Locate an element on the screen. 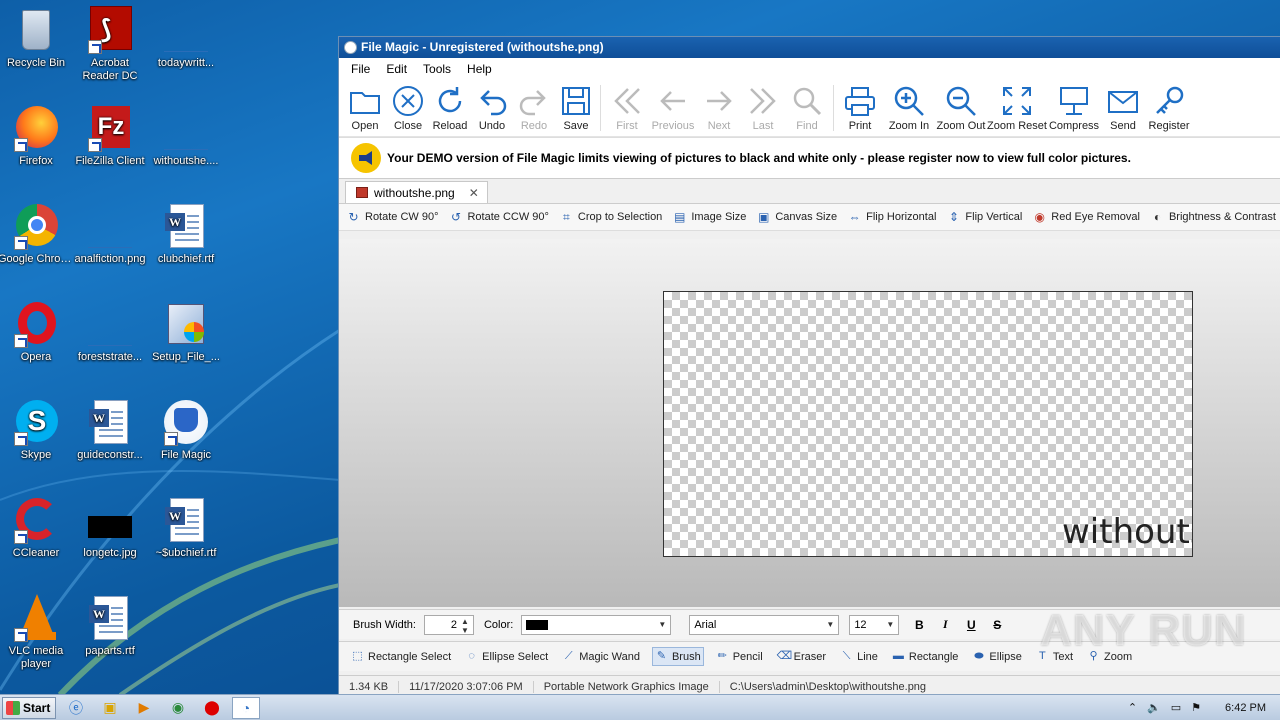  menu-help: Help is located at coordinates (479, 69).